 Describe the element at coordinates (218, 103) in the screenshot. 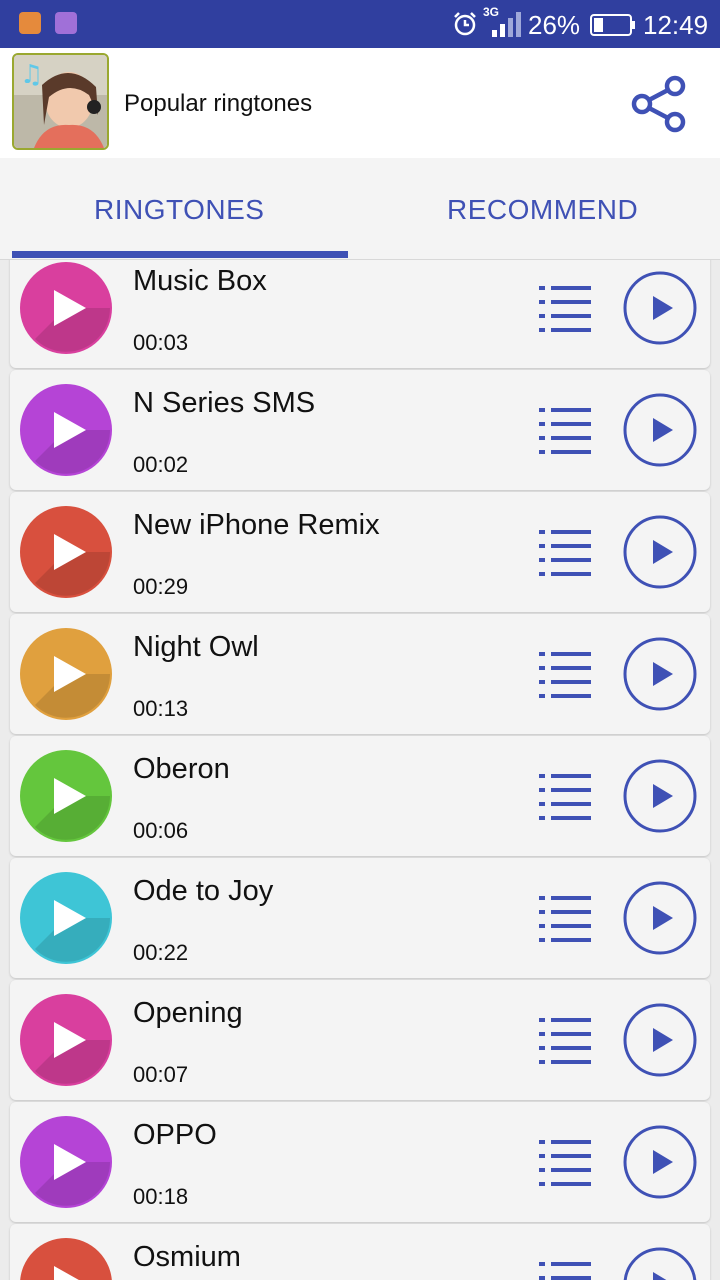

I see `app-title: Popular ringtones` at that location.